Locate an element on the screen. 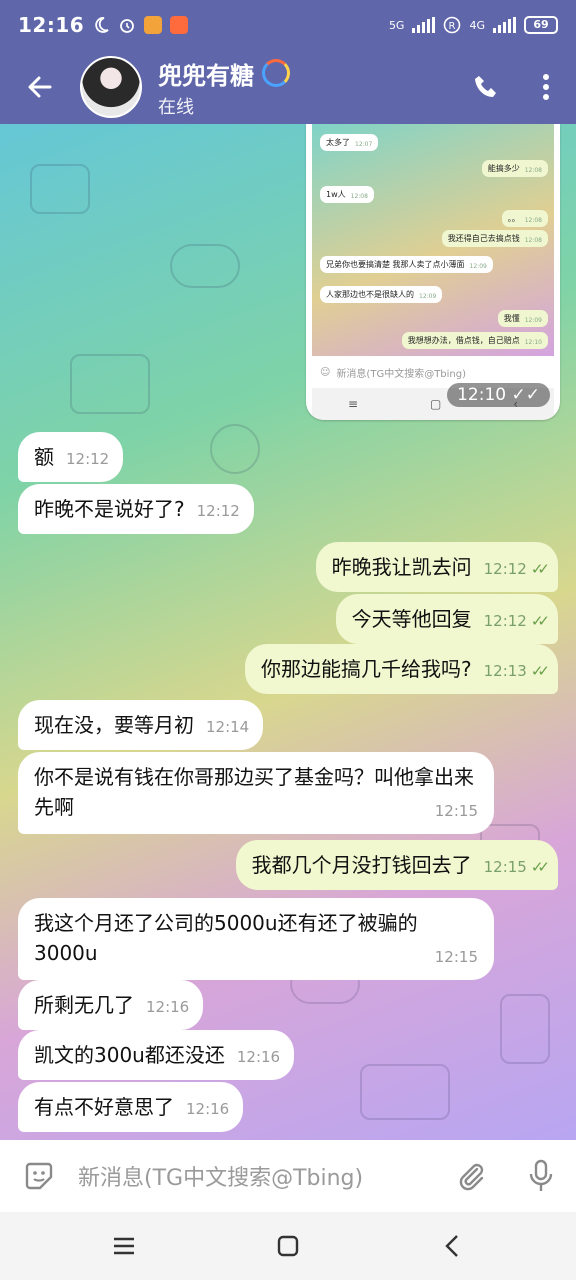  message-in: 昨晚不是说好了? 12:12 is located at coordinates (136, 509).